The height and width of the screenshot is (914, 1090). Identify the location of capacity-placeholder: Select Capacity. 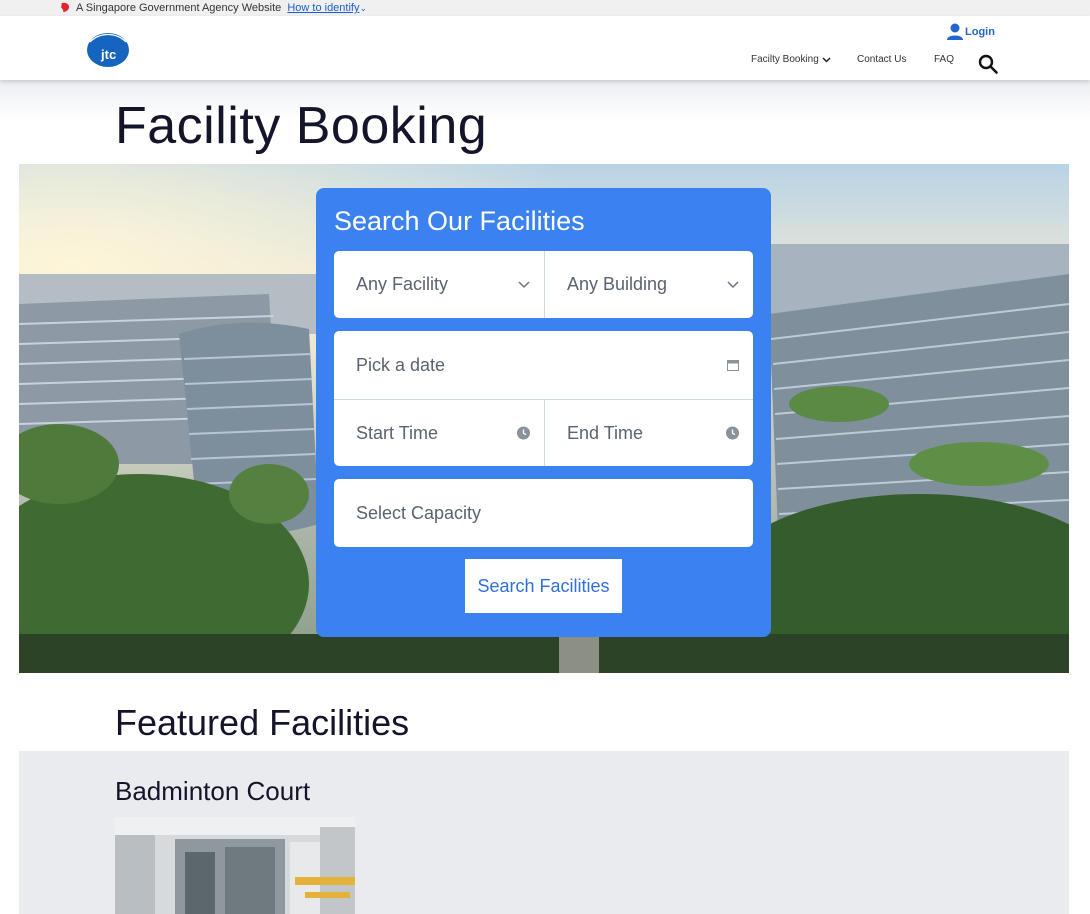
(419, 512).